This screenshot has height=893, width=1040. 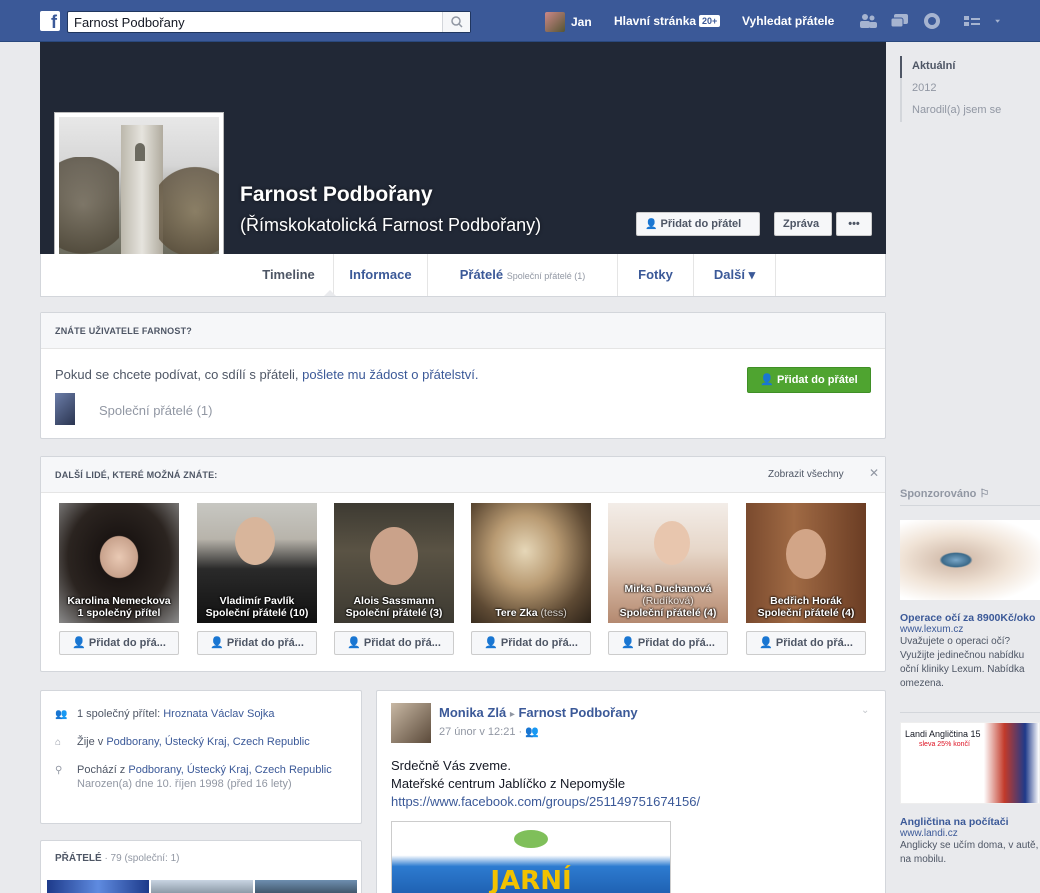 I want to click on rail-item-born: Narodil(a) jsem se, so click(x=950, y=111).